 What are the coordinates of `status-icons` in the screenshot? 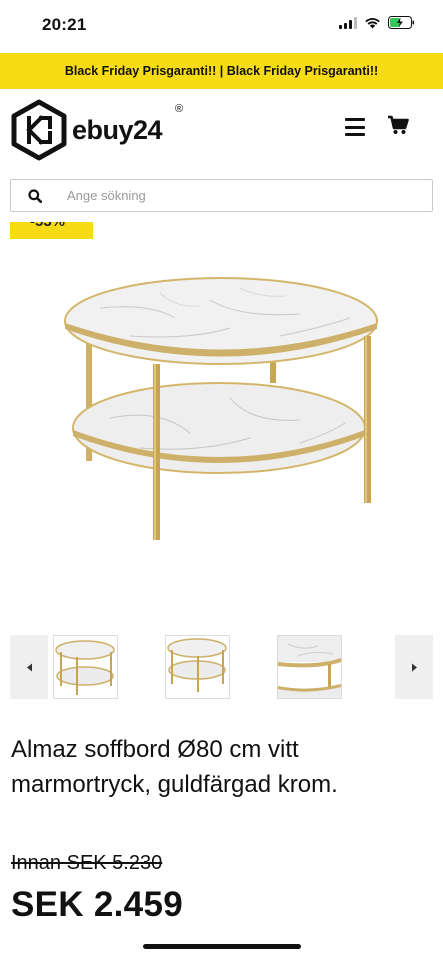 It's located at (377, 22).